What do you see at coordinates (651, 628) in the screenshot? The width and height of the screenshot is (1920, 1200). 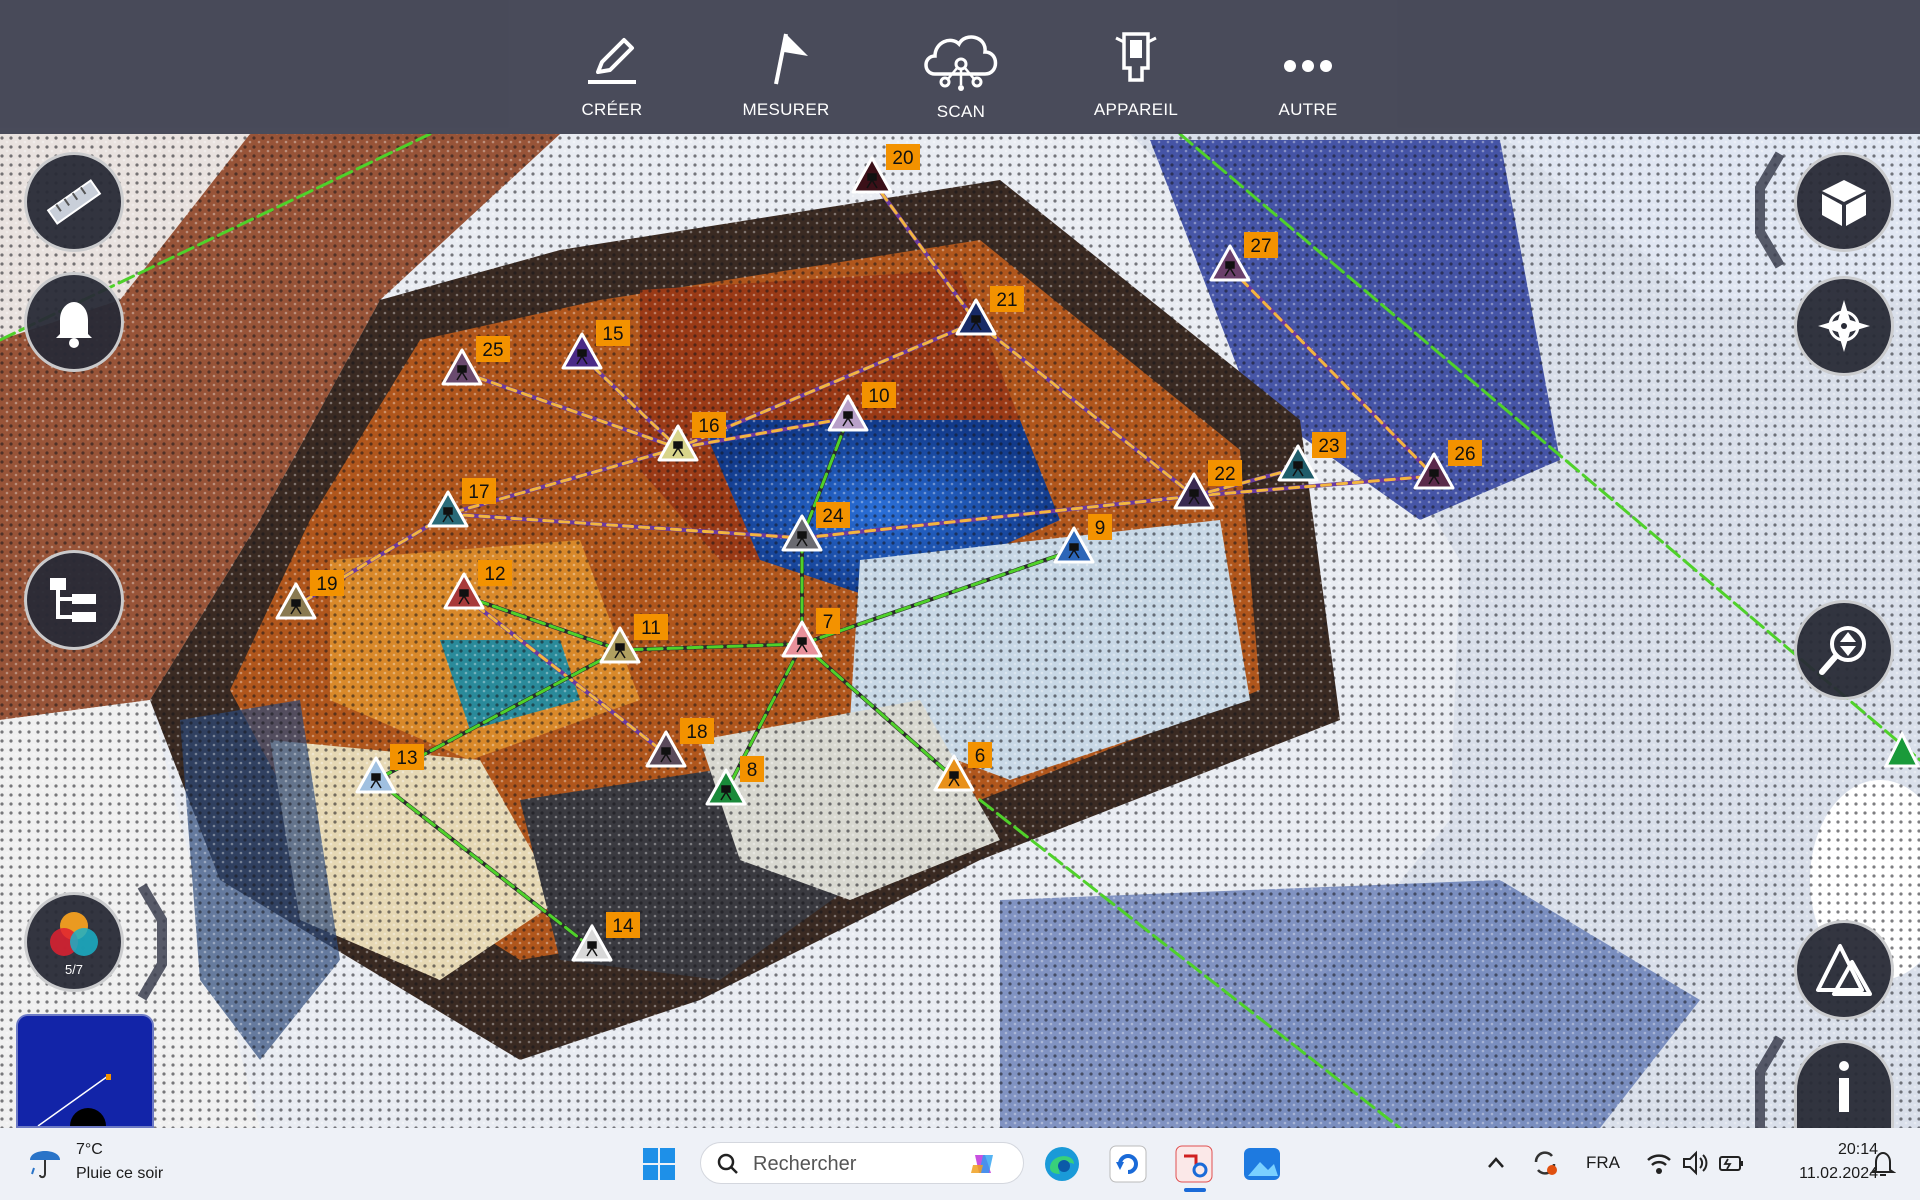 I see `scan-station-number: 11` at bounding box center [651, 628].